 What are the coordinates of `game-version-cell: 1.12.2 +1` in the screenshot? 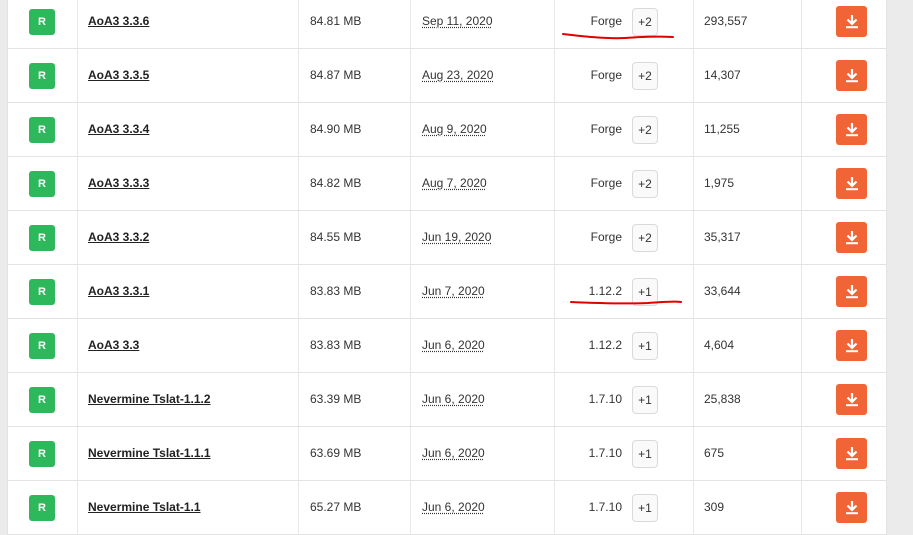 It's located at (624, 345).